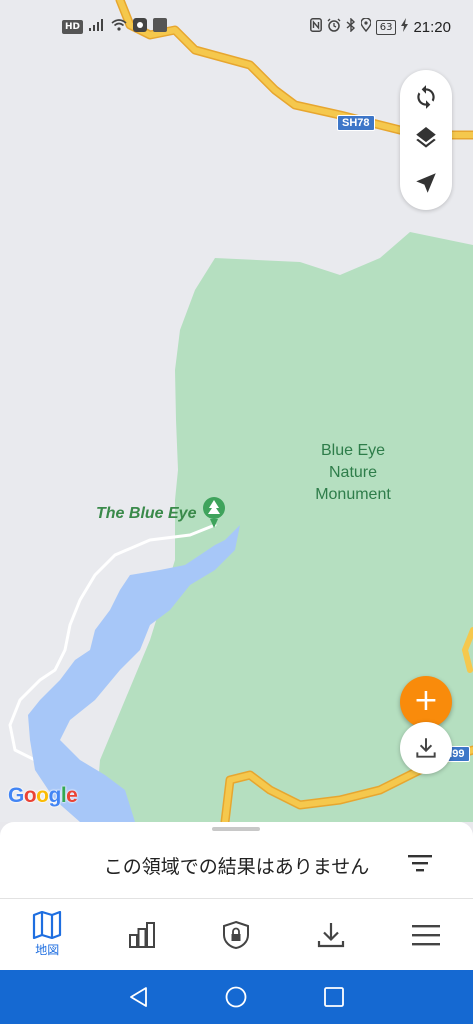 The width and height of the screenshot is (473, 1024). I want to click on add-button: +, so click(426, 702).